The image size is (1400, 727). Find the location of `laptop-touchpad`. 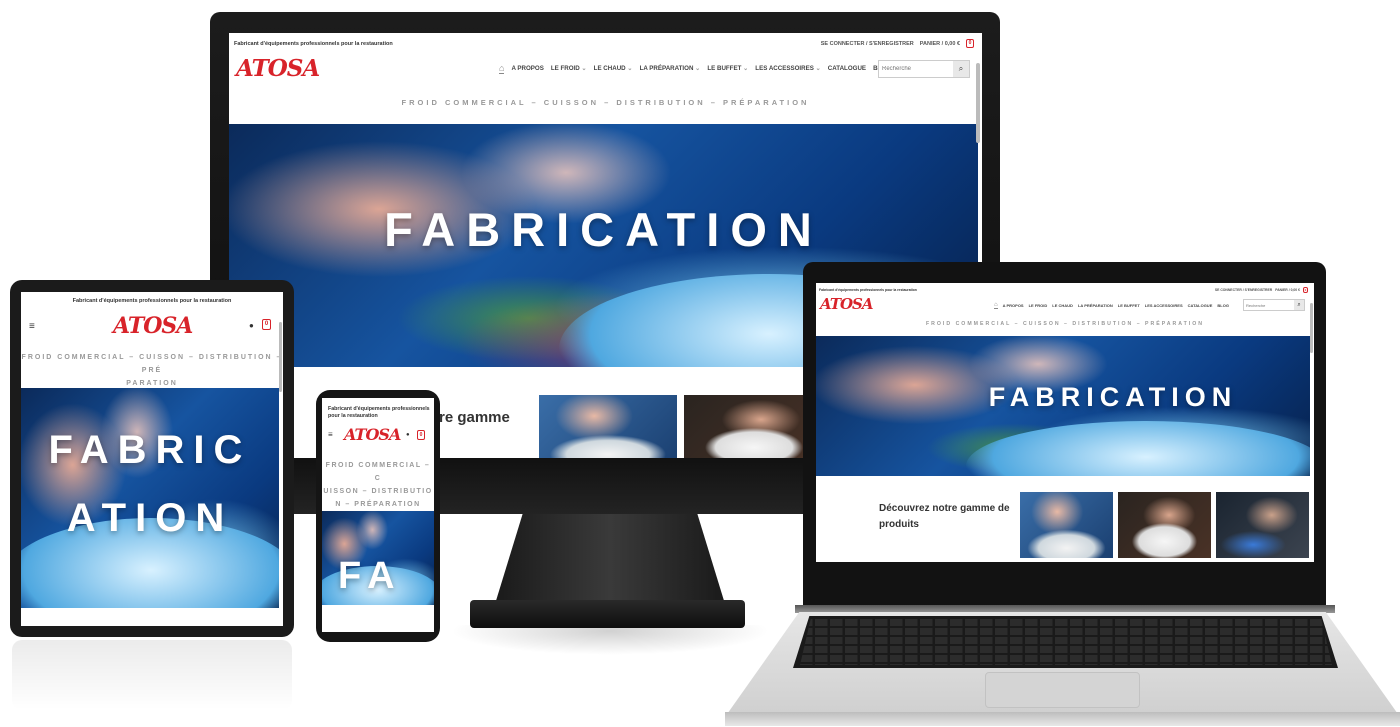

laptop-touchpad is located at coordinates (1062, 690).